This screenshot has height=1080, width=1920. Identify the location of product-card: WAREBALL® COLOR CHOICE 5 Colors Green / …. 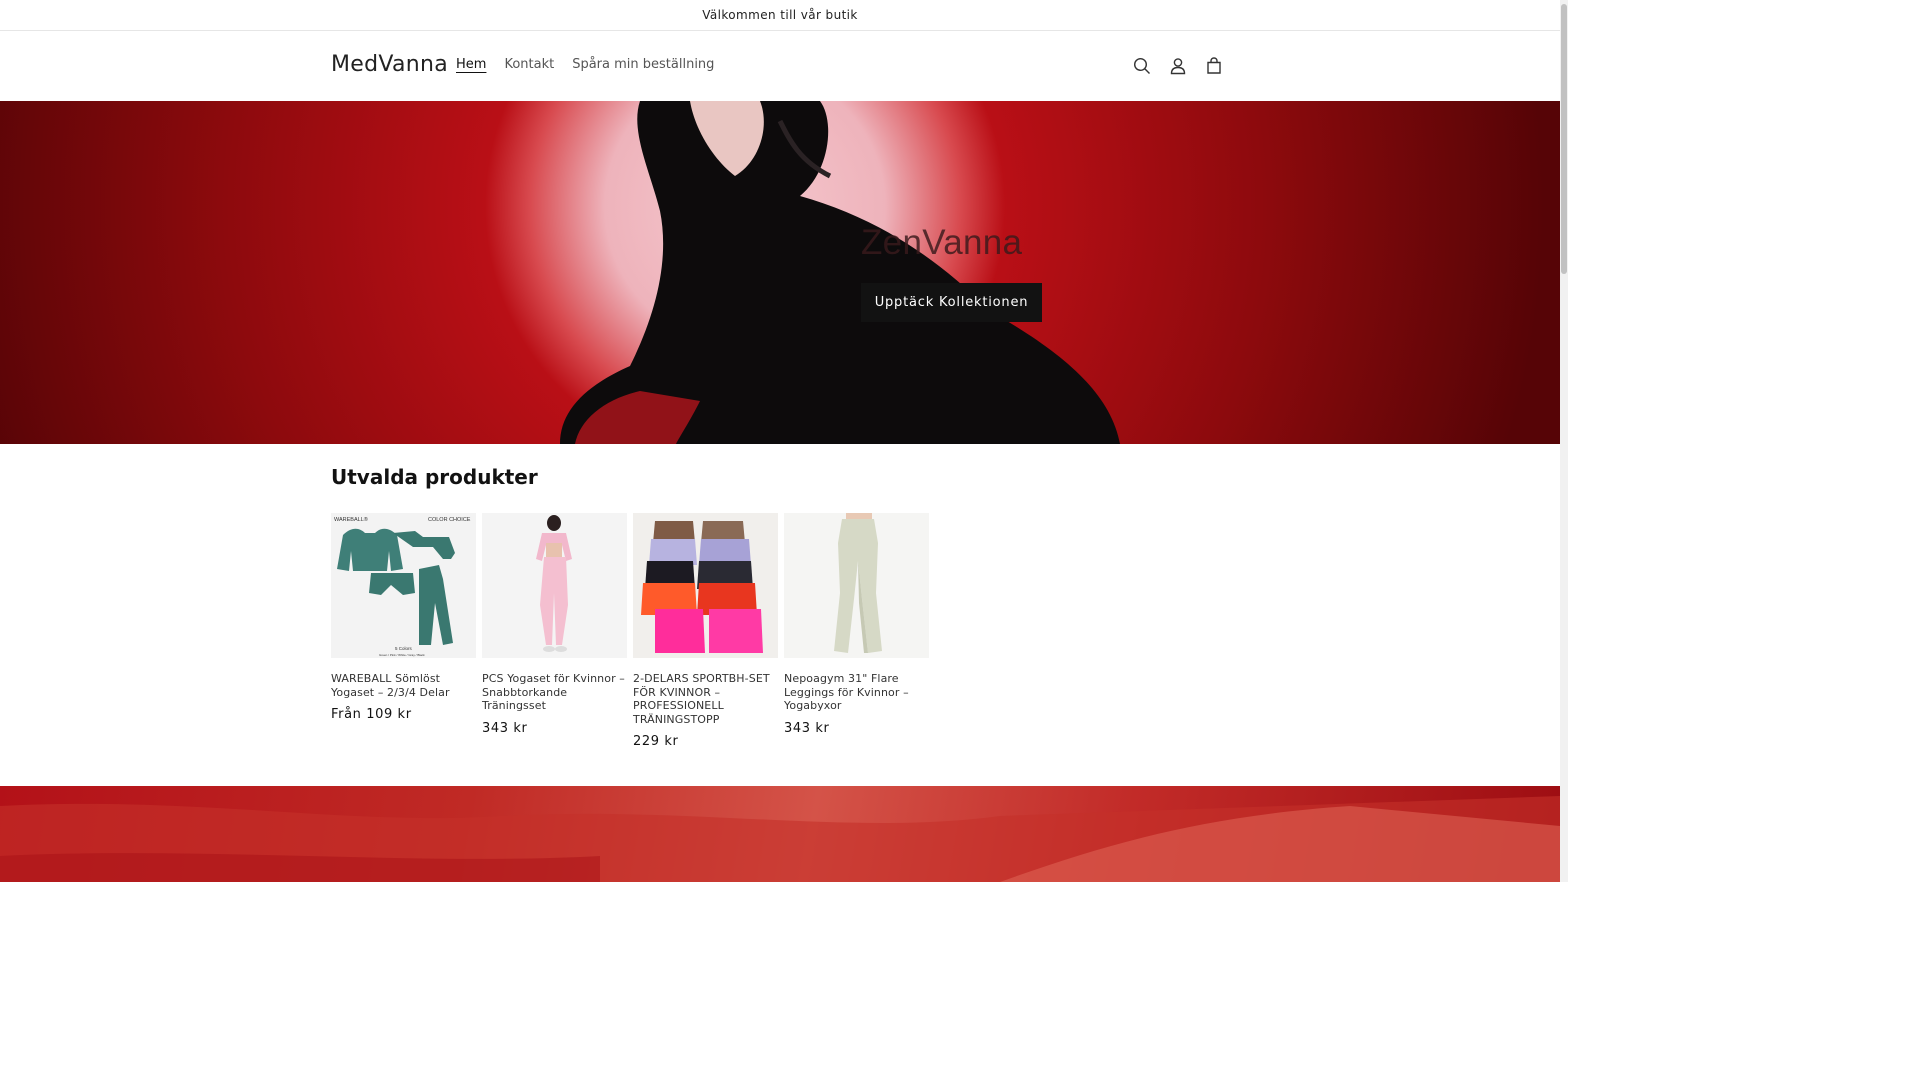
(403, 631).